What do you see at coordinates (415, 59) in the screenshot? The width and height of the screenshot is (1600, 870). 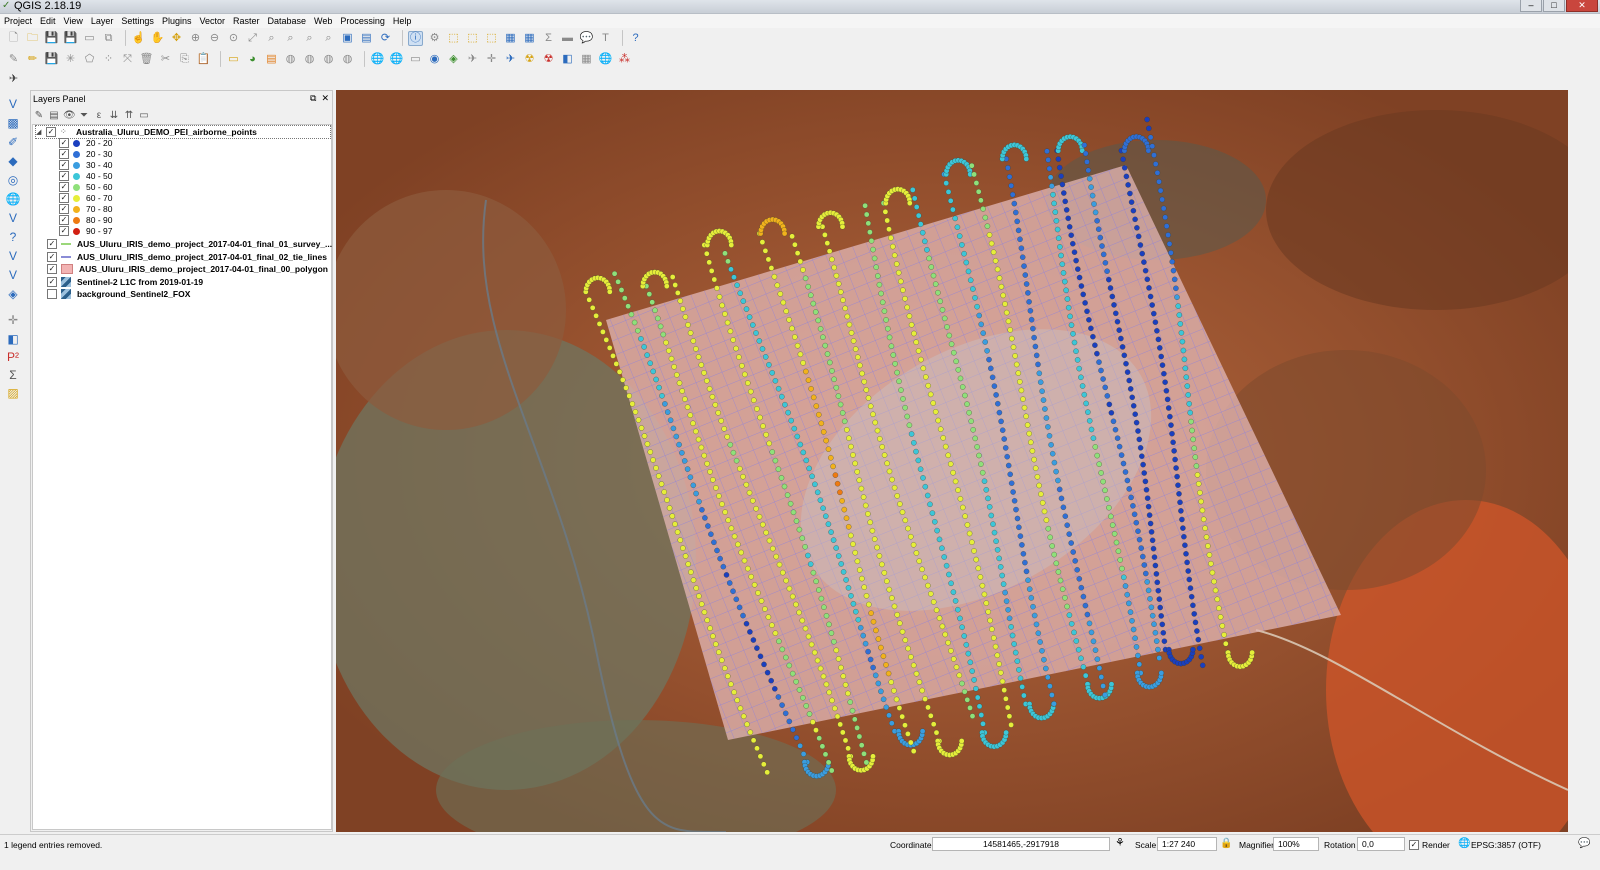 I see `add-csw-icon: ▭` at bounding box center [415, 59].